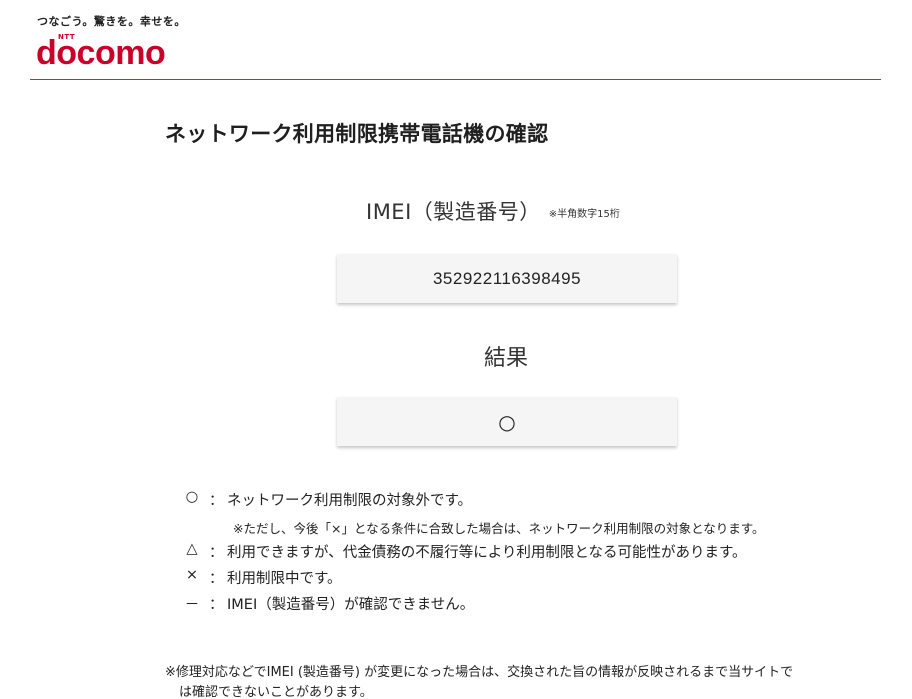 The image size is (912, 699). What do you see at coordinates (357, 134) in the screenshot?
I see `page-title: ネットワーク利用制限携帯電話機の確認` at bounding box center [357, 134].